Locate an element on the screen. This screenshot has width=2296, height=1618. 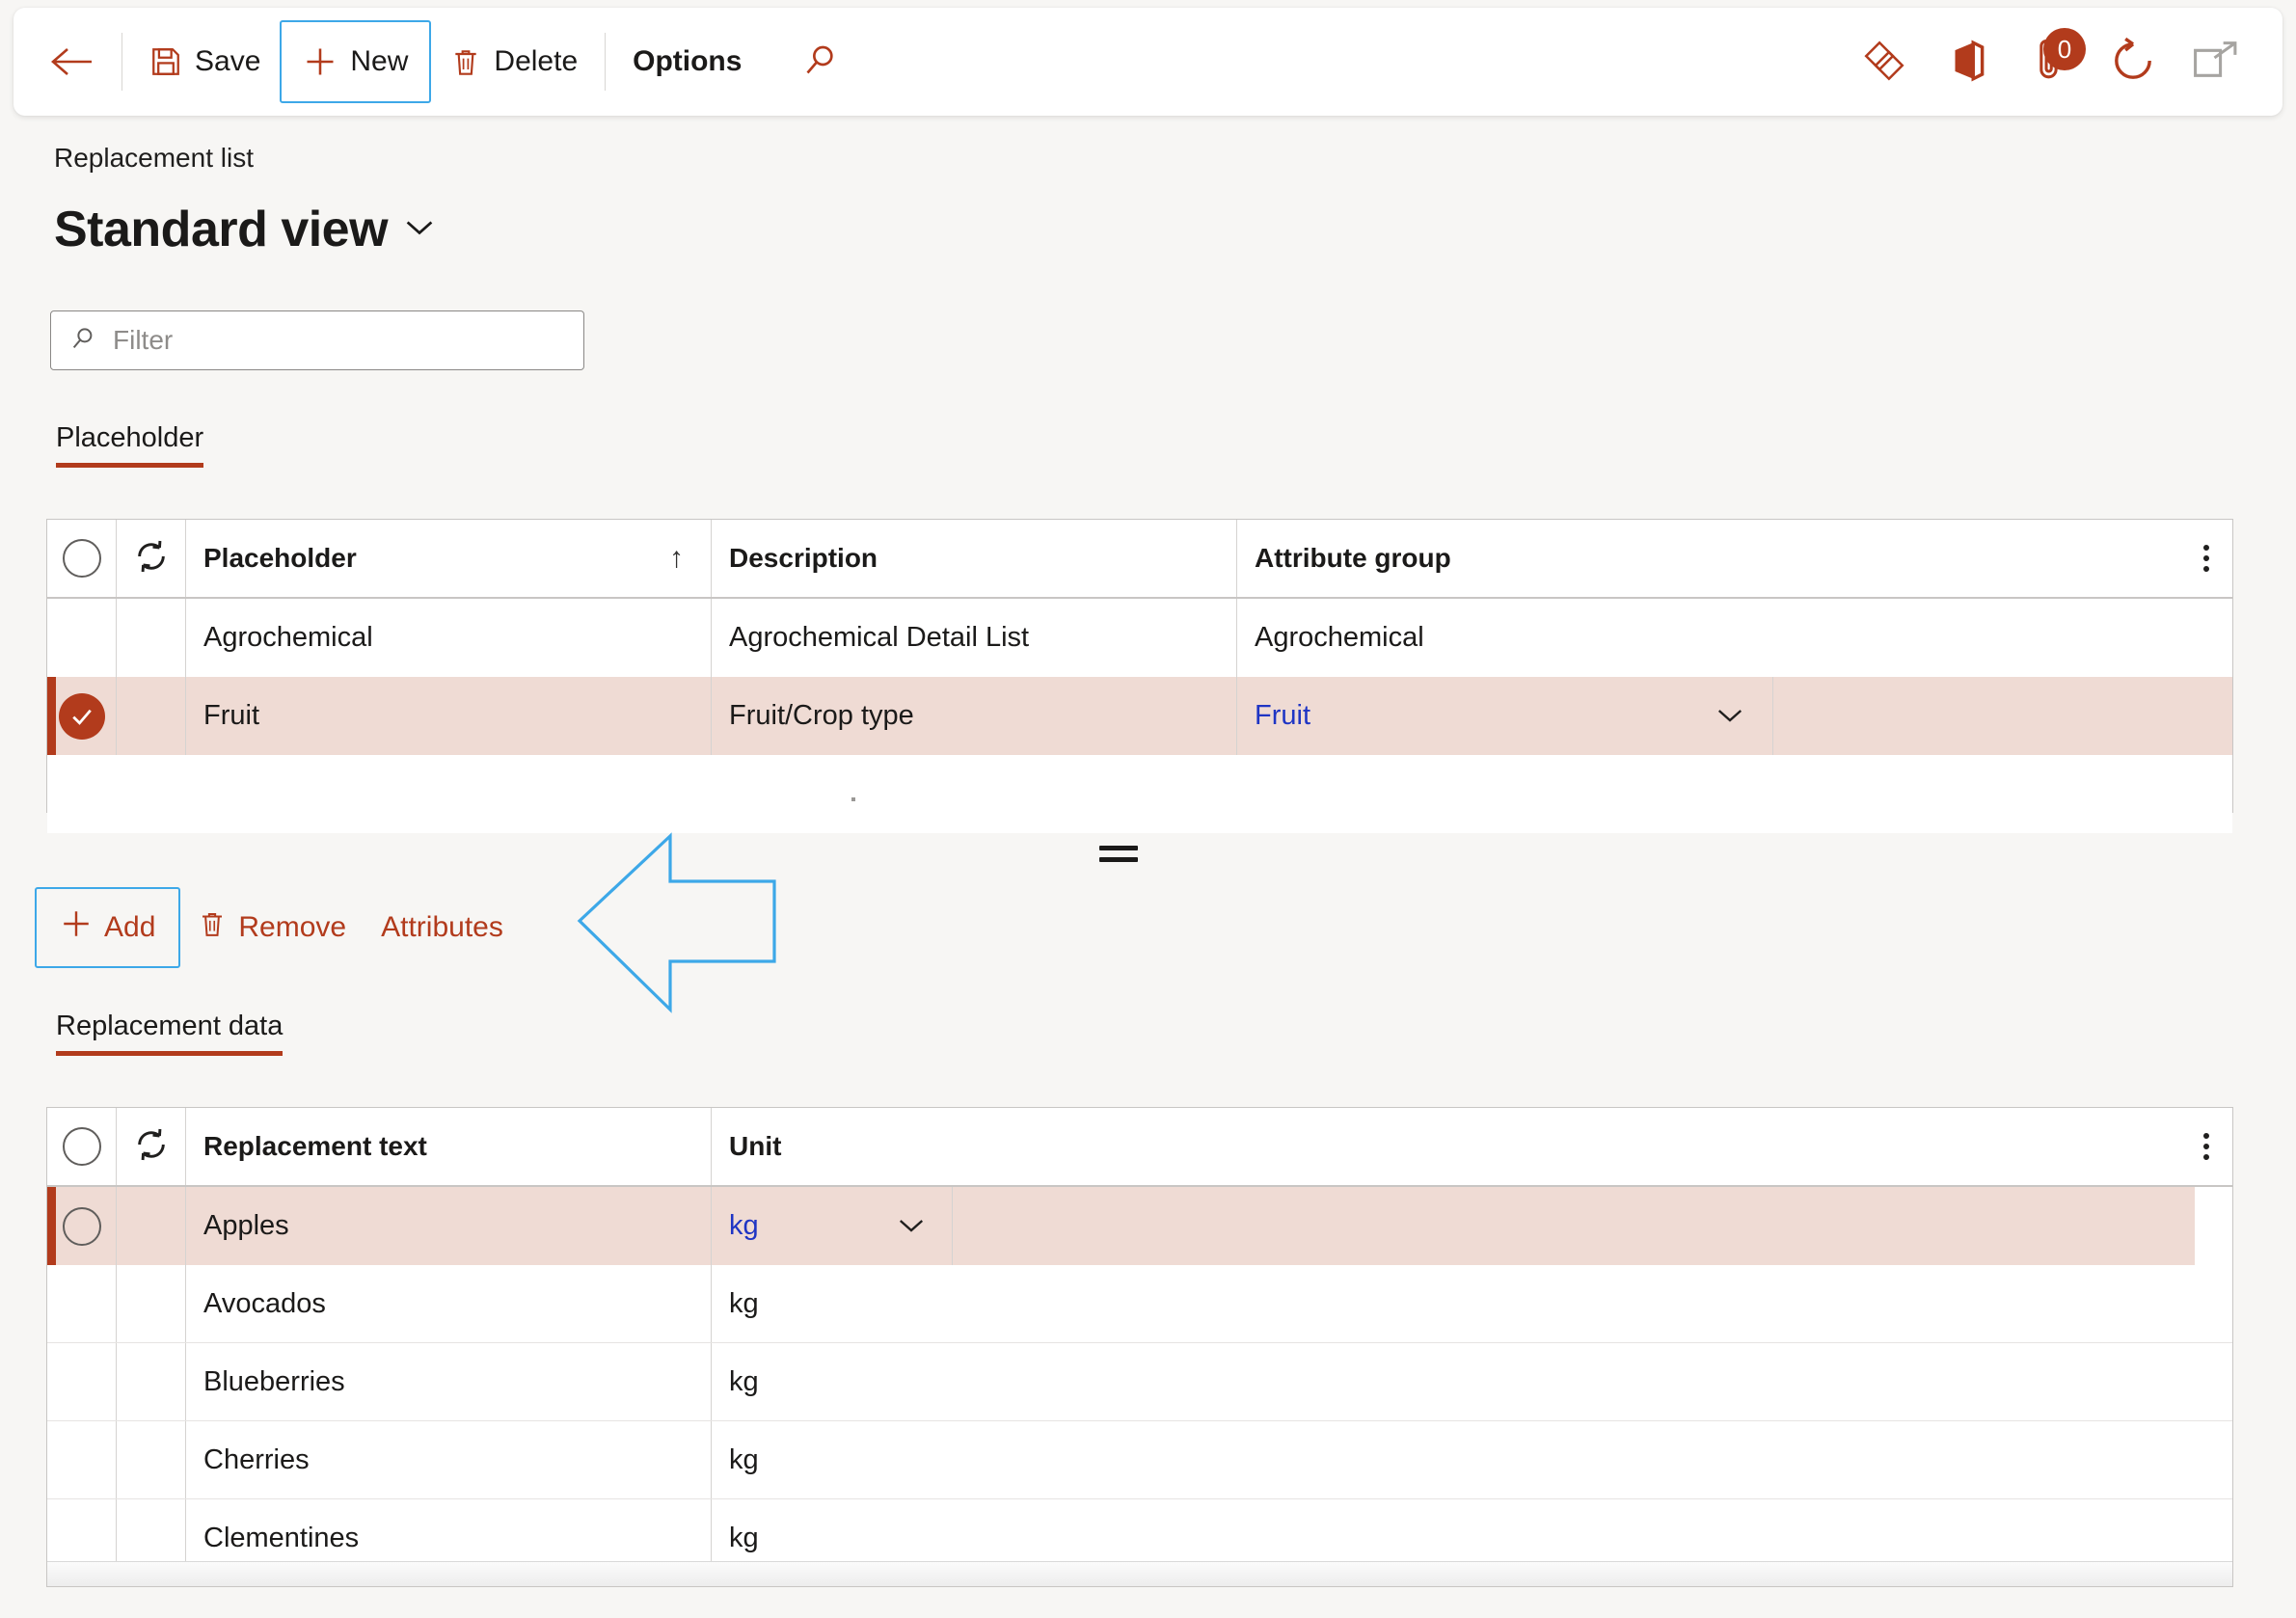
attachments-badge: 0 is located at coordinates (2064, 49).